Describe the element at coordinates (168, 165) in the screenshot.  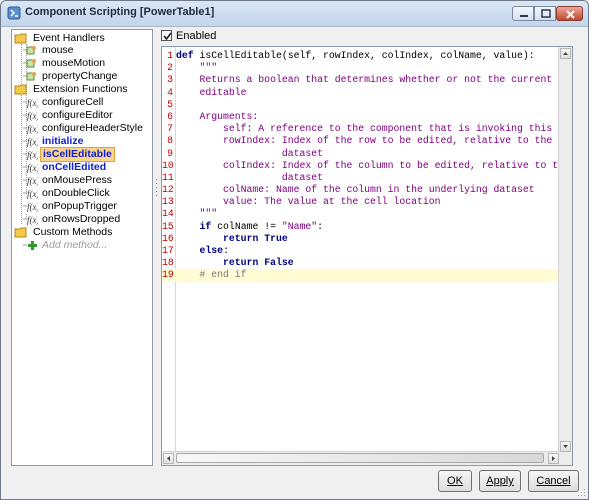
I see `line-number: 10` at that location.